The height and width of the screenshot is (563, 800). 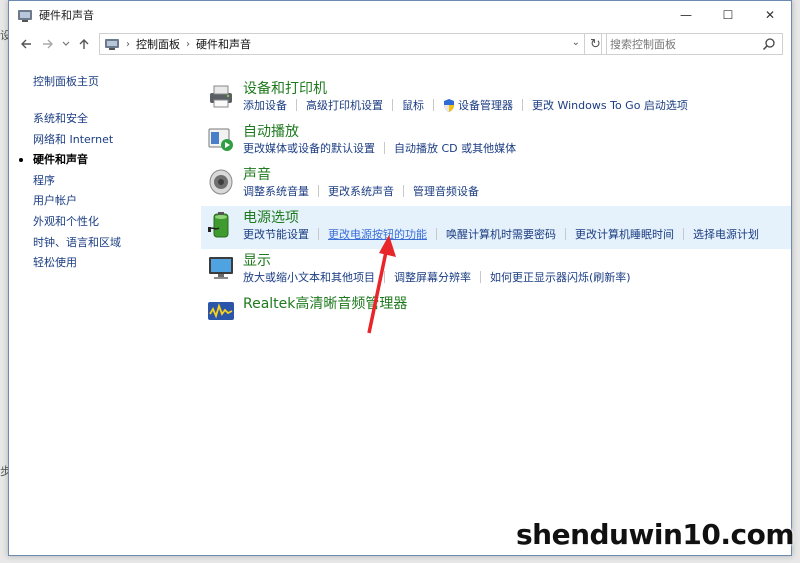 I want to click on address-box: › 控制面板 › 硬件和声音 ⌄, so click(x=342, y=44).